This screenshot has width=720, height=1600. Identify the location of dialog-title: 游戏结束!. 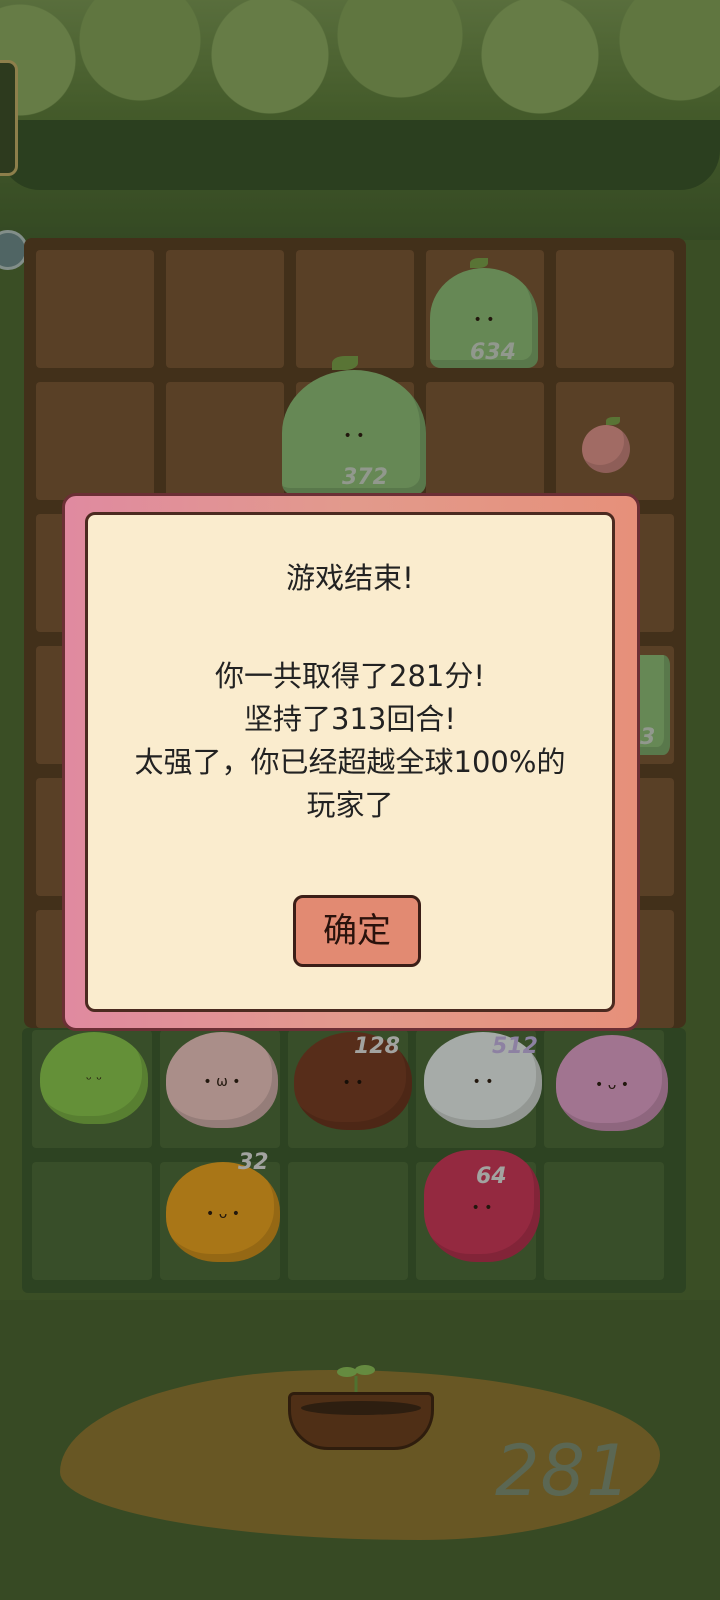
(350, 578).